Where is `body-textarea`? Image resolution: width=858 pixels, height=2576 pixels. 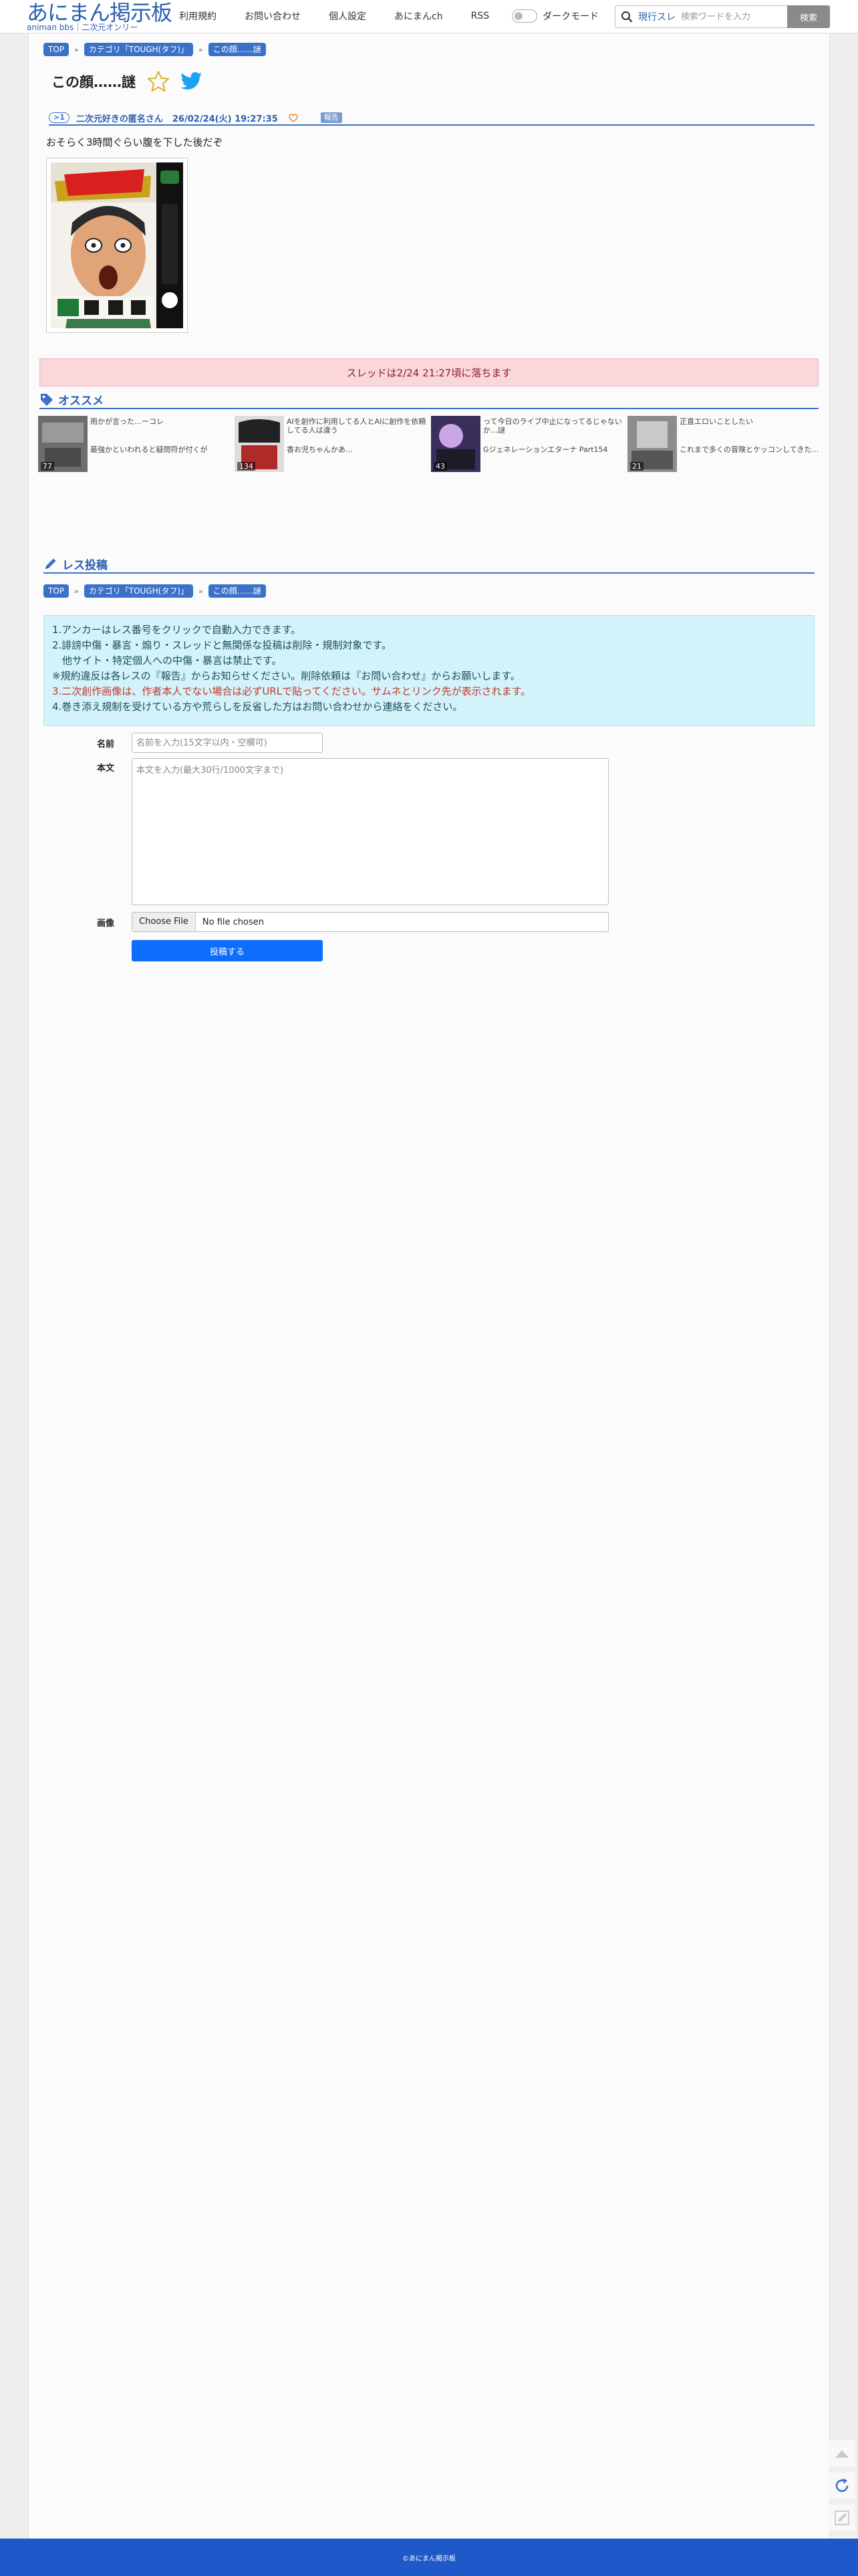 body-textarea is located at coordinates (370, 831).